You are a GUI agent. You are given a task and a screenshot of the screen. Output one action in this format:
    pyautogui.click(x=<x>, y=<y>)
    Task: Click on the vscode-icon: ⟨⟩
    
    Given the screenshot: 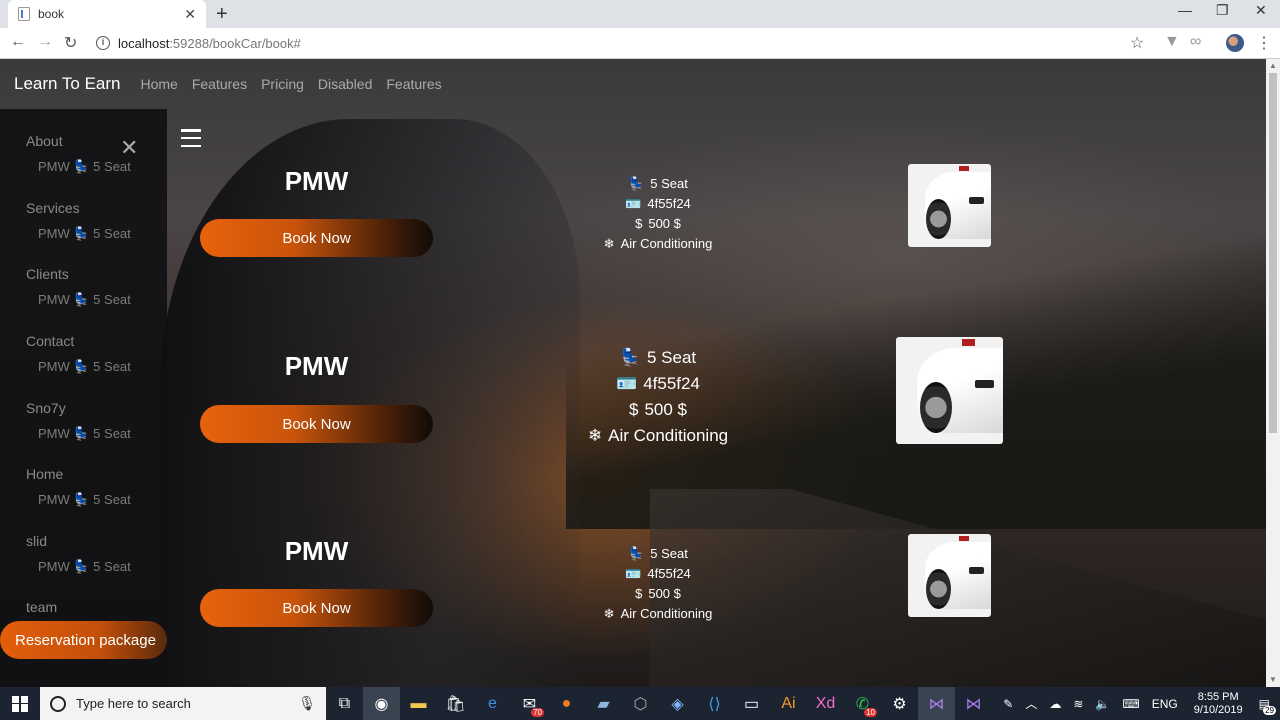 What is the action you would take?
    pyautogui.click(x=714, y=703)
    